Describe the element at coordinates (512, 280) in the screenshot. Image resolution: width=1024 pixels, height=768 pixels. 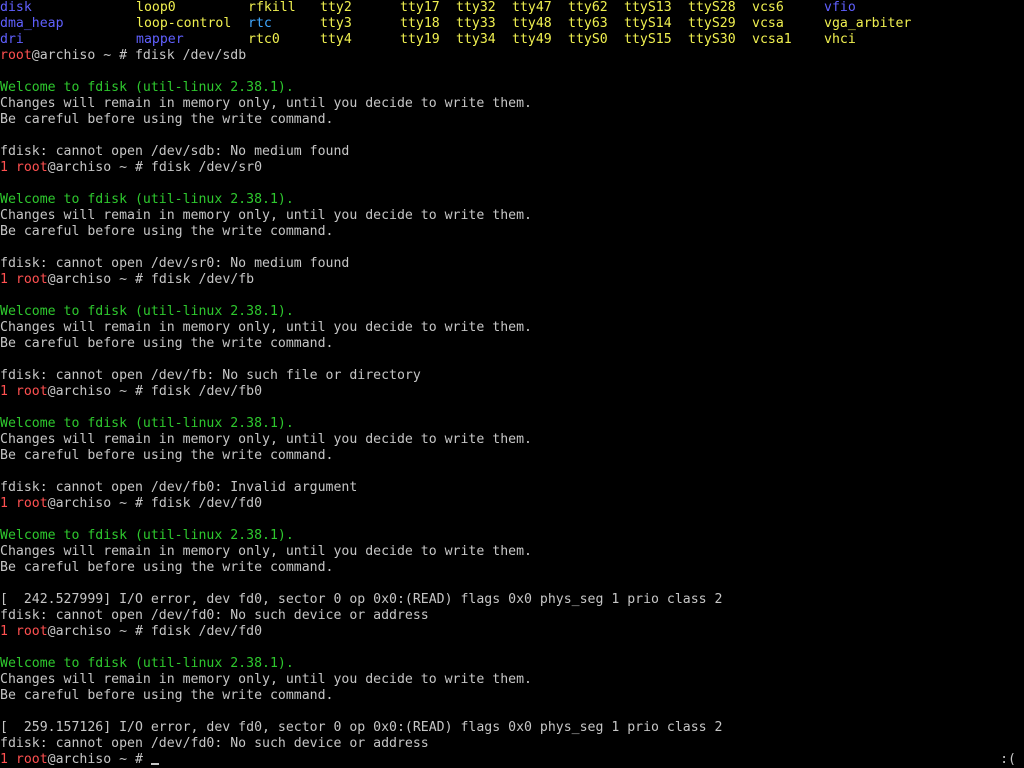
I see `prompt-line: 1 root@archiso ~ # fdisk /dev/fb` at that location.